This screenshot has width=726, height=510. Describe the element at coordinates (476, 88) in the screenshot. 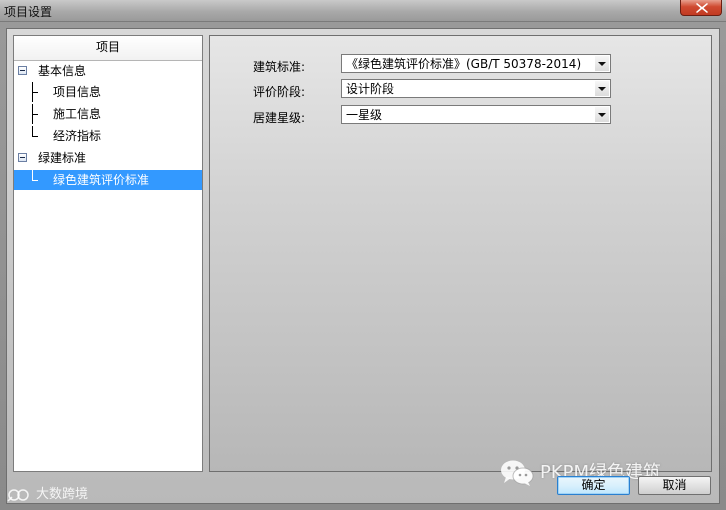

I see `evaluation-stage-select: 设计阶段` at that location.